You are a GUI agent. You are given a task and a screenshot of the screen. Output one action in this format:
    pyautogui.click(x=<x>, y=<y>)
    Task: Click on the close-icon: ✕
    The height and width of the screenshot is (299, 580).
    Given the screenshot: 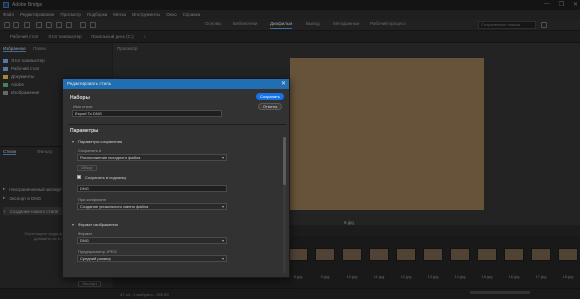 What is the action you would take?
    pyautogui.click(x=283, y=83)
    